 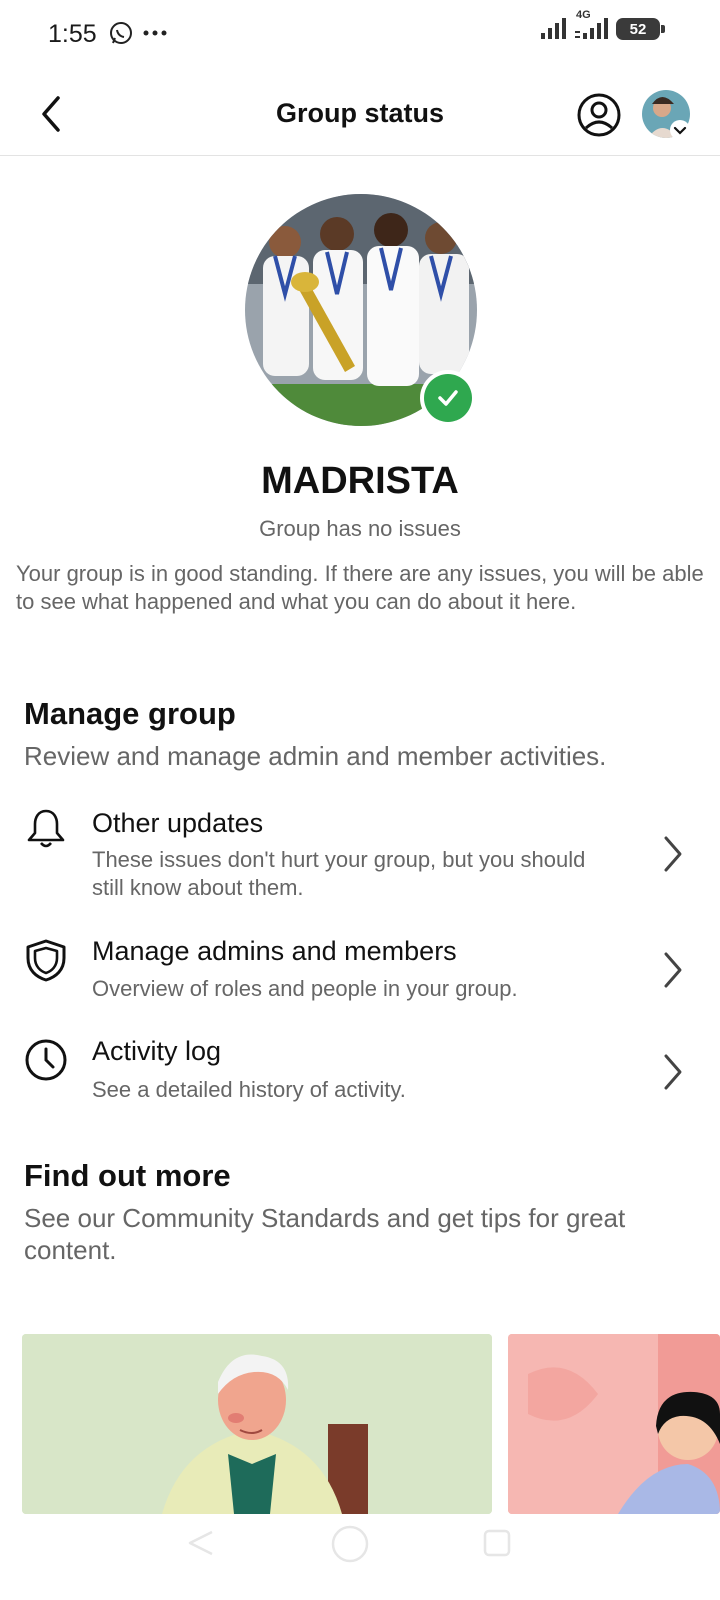 I want to click on activity-log-title: Activity log, so click(x=157, y=1051).